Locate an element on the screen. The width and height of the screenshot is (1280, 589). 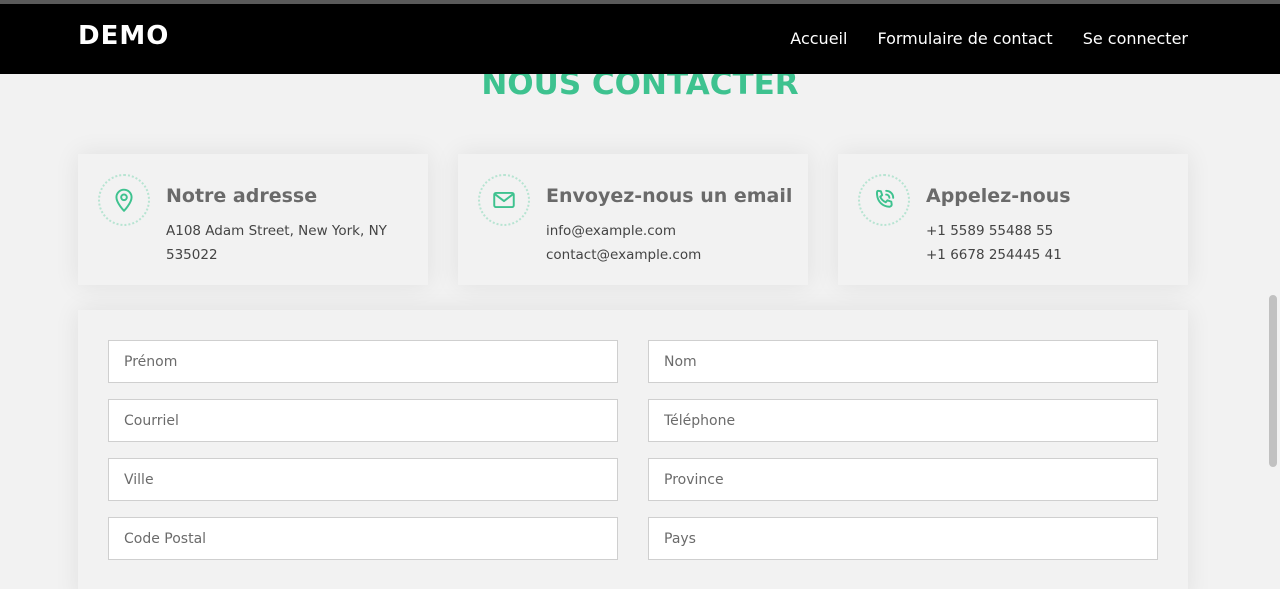
phone-card-text: +1 5589 55488 55 +1 6678 254445 41 is located at coordinates (1046, 243).